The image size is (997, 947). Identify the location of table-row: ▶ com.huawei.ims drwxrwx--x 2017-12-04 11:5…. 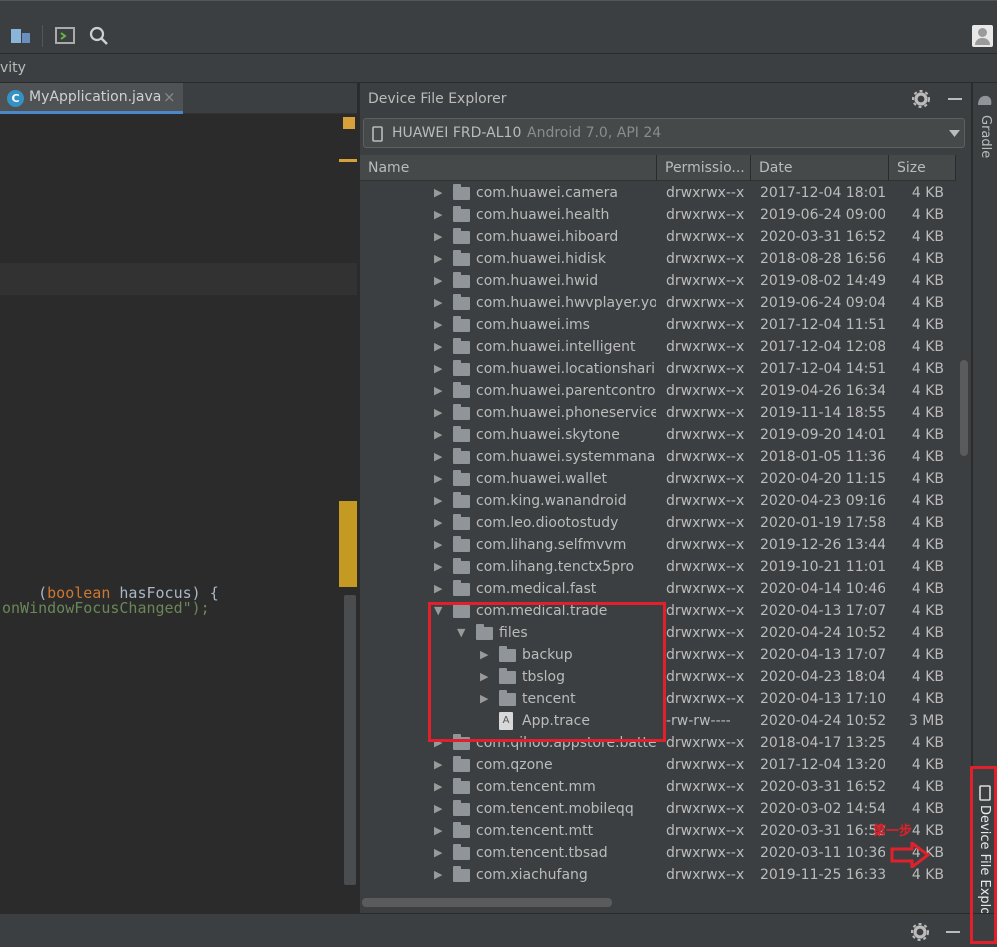
(658, 325).